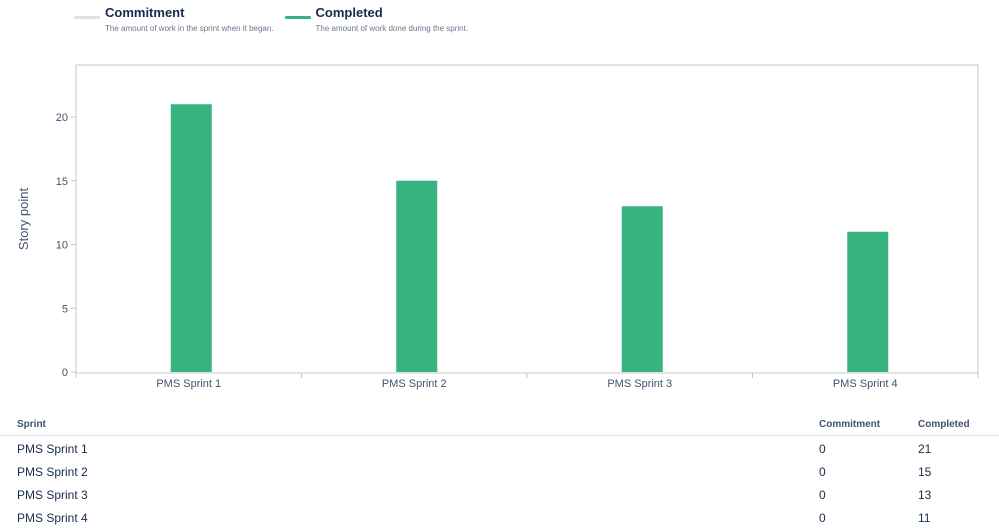 The width and height of the screenshot is (999, 528). Describe the element at coordinates (31, 424) in the screenshot. I see `header-sprint: Sprint` at that location.